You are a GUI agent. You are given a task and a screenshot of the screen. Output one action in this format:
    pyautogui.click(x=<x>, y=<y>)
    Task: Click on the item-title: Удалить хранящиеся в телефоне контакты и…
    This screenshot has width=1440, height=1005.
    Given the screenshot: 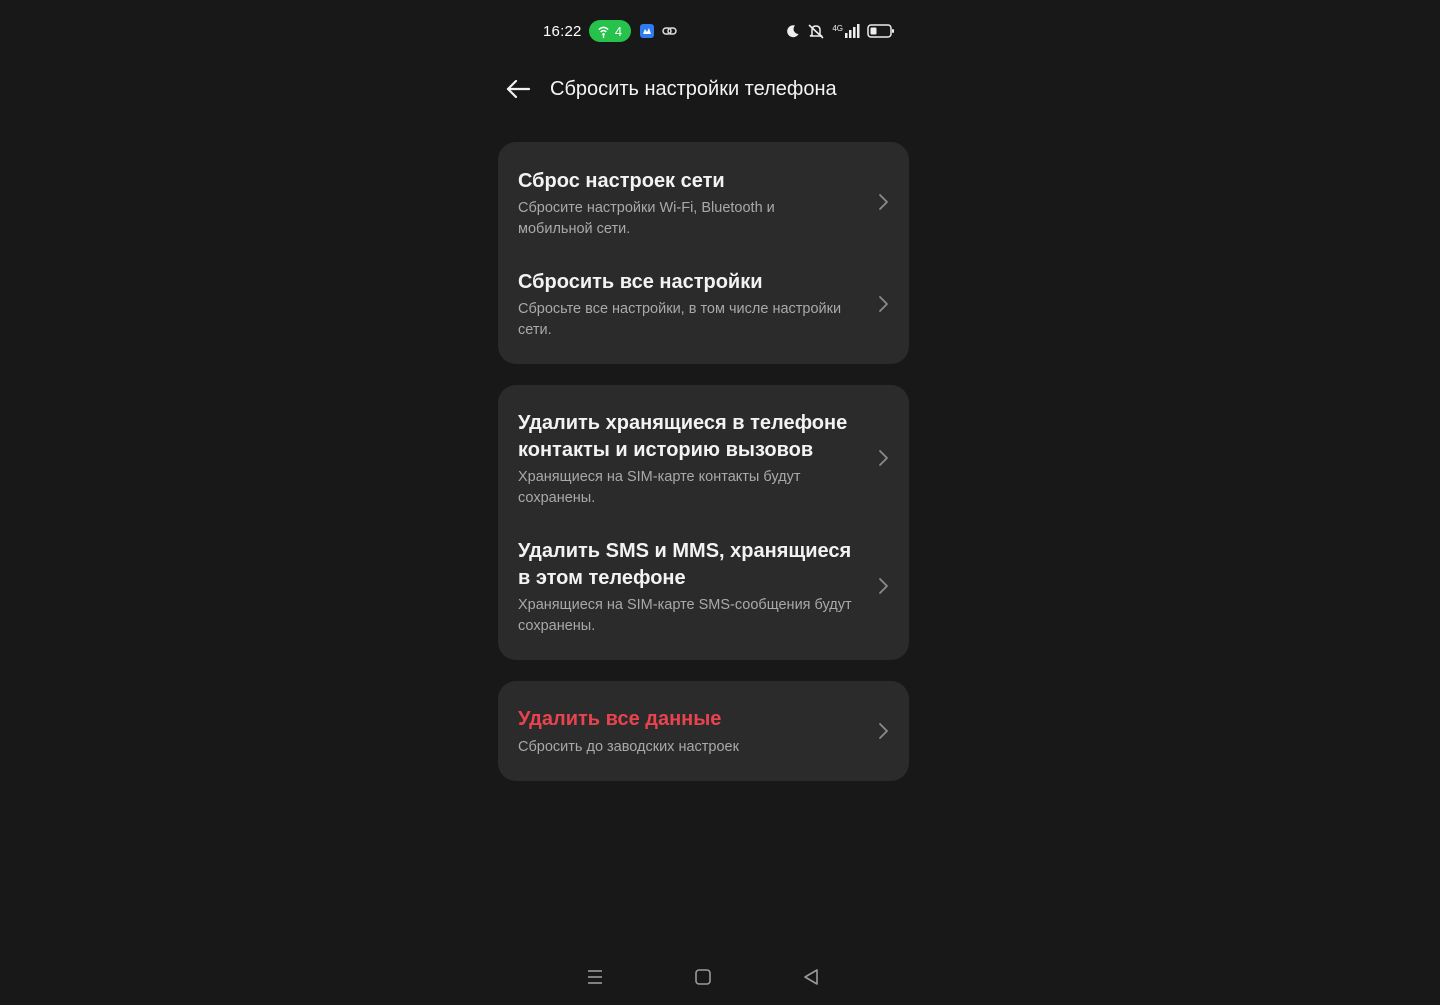 What is the action you would take?
    pyautogui.click(x=683, y=436)
    